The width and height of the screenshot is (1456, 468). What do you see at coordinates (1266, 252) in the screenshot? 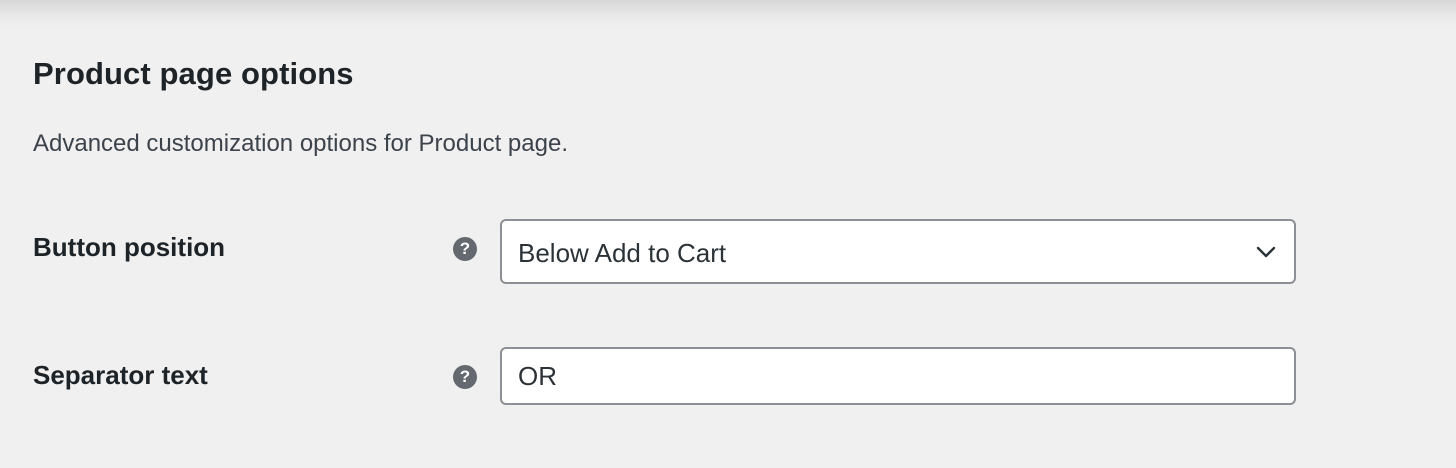
I see `chevron-down-icon` at bounding box center [1266, 252].